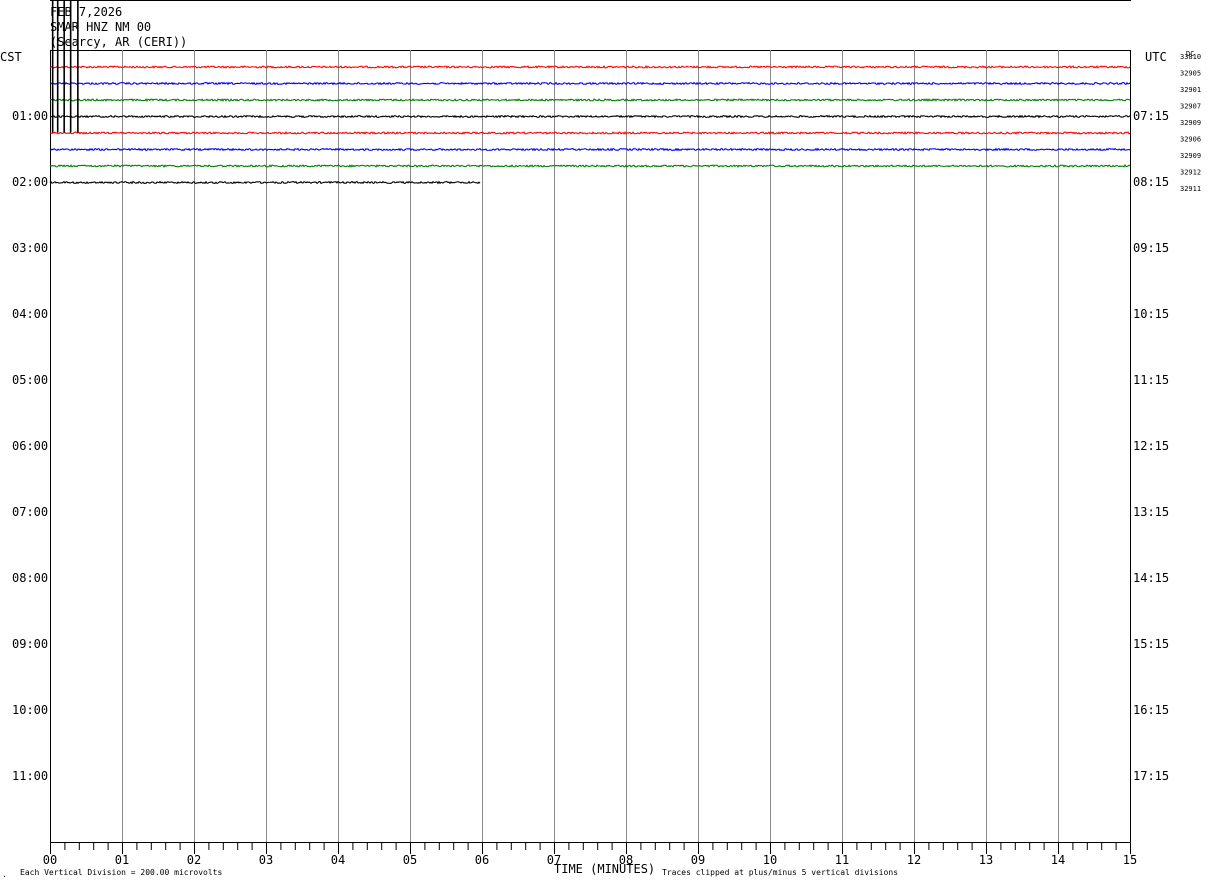 The width and height of the screenshot is (1210, 886). I want to click on x-tick-label: 11, so click(842, 860).